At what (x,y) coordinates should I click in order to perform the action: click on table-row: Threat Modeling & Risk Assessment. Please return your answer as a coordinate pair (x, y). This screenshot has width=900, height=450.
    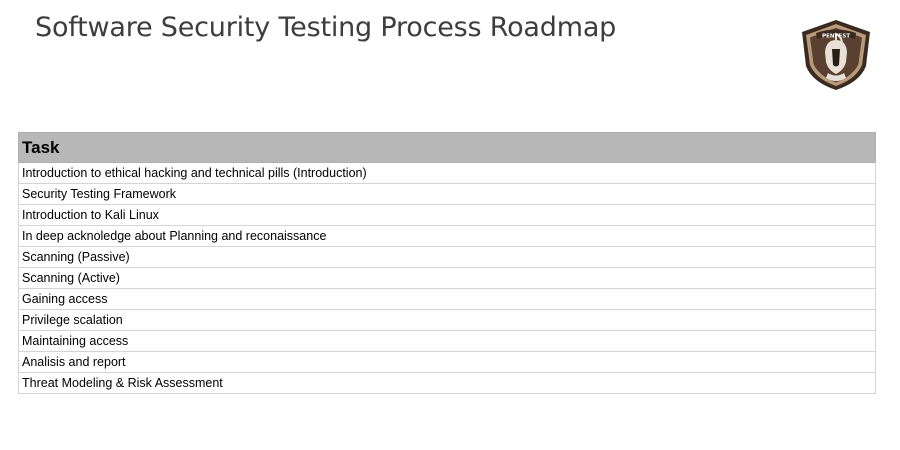
    Looking at the image, I should click on (447, 383).